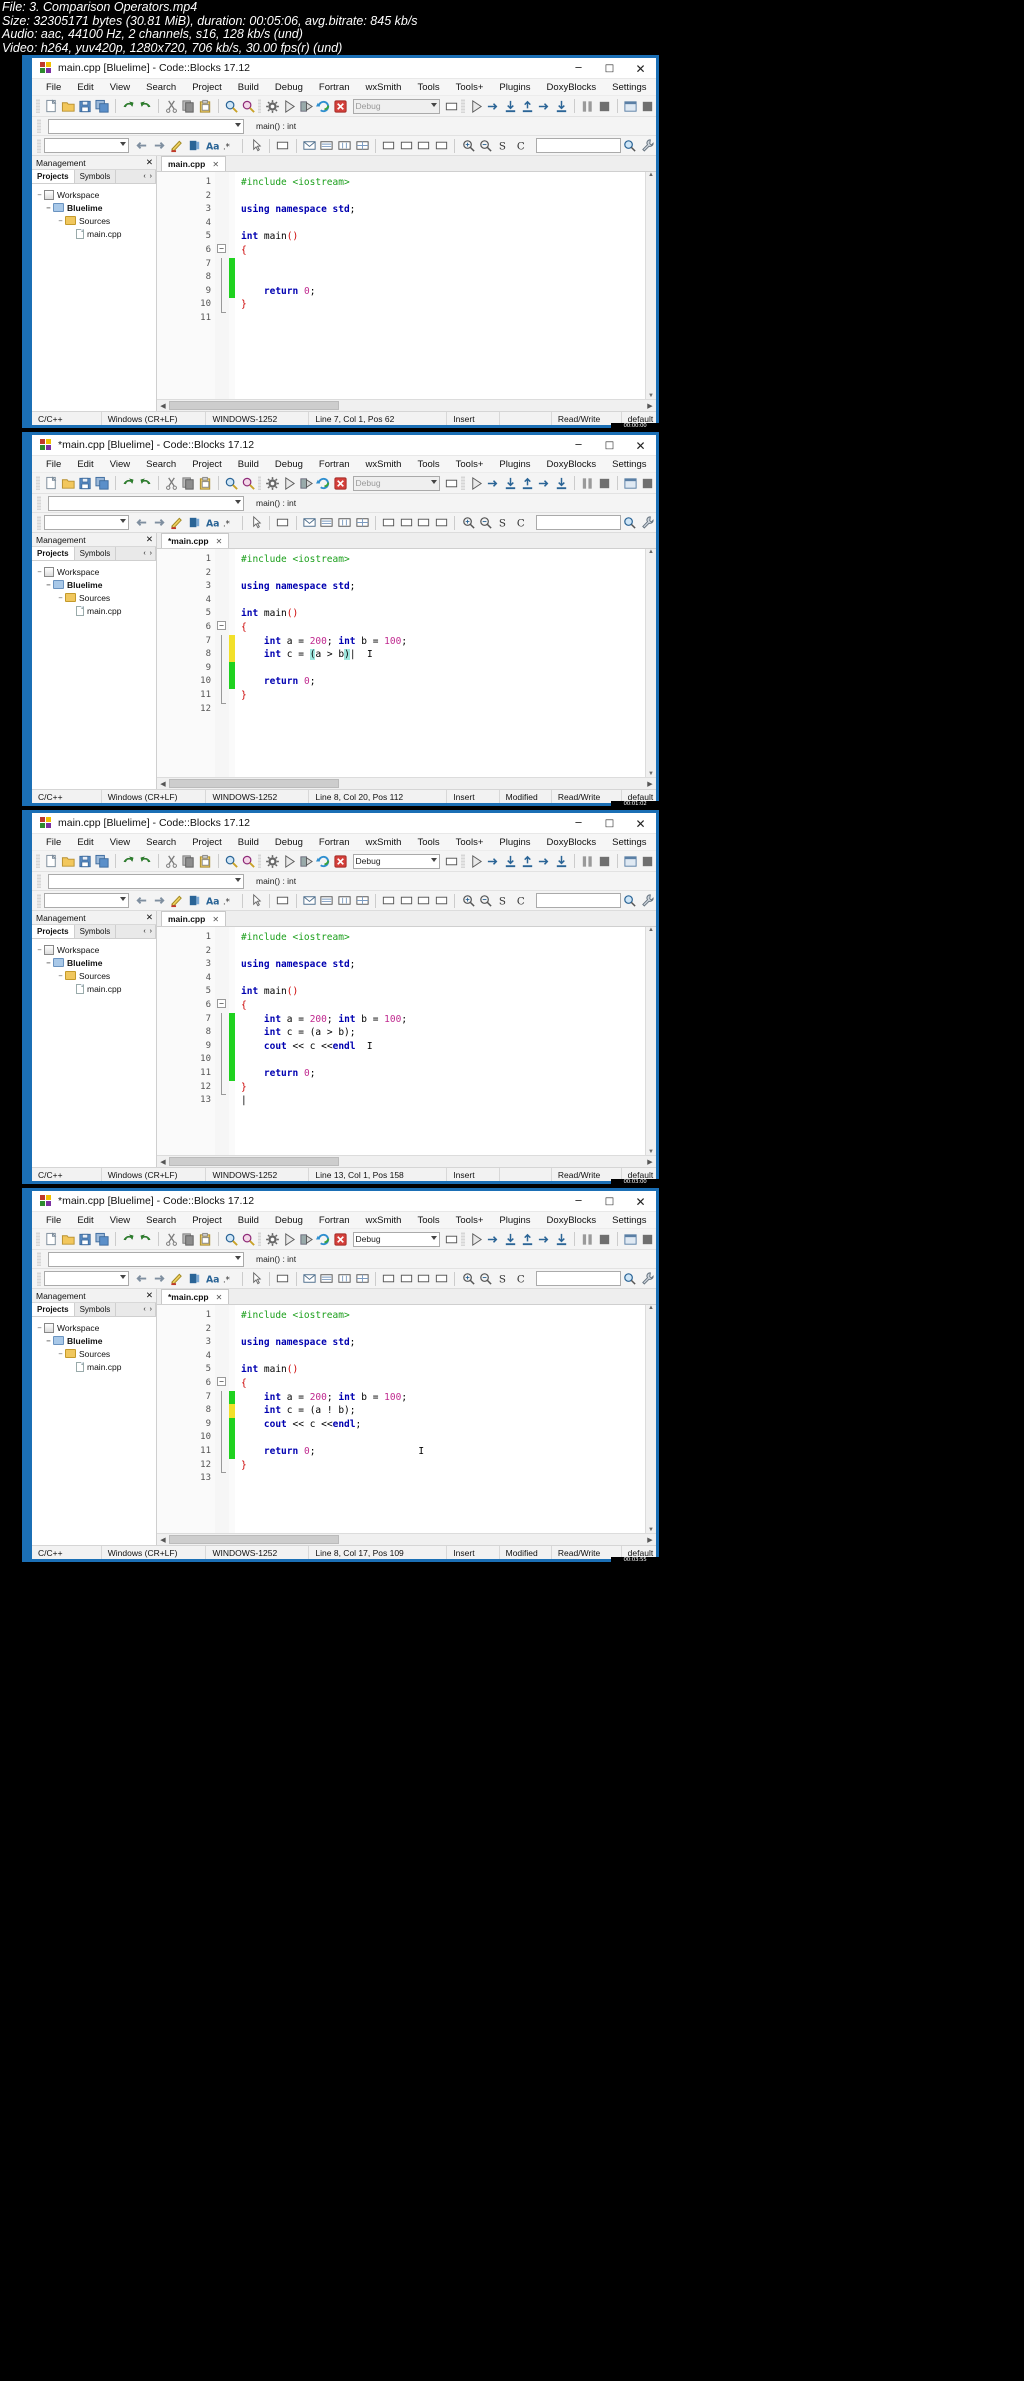  I want to click on match-case-button: Aa, so click(212, 900).